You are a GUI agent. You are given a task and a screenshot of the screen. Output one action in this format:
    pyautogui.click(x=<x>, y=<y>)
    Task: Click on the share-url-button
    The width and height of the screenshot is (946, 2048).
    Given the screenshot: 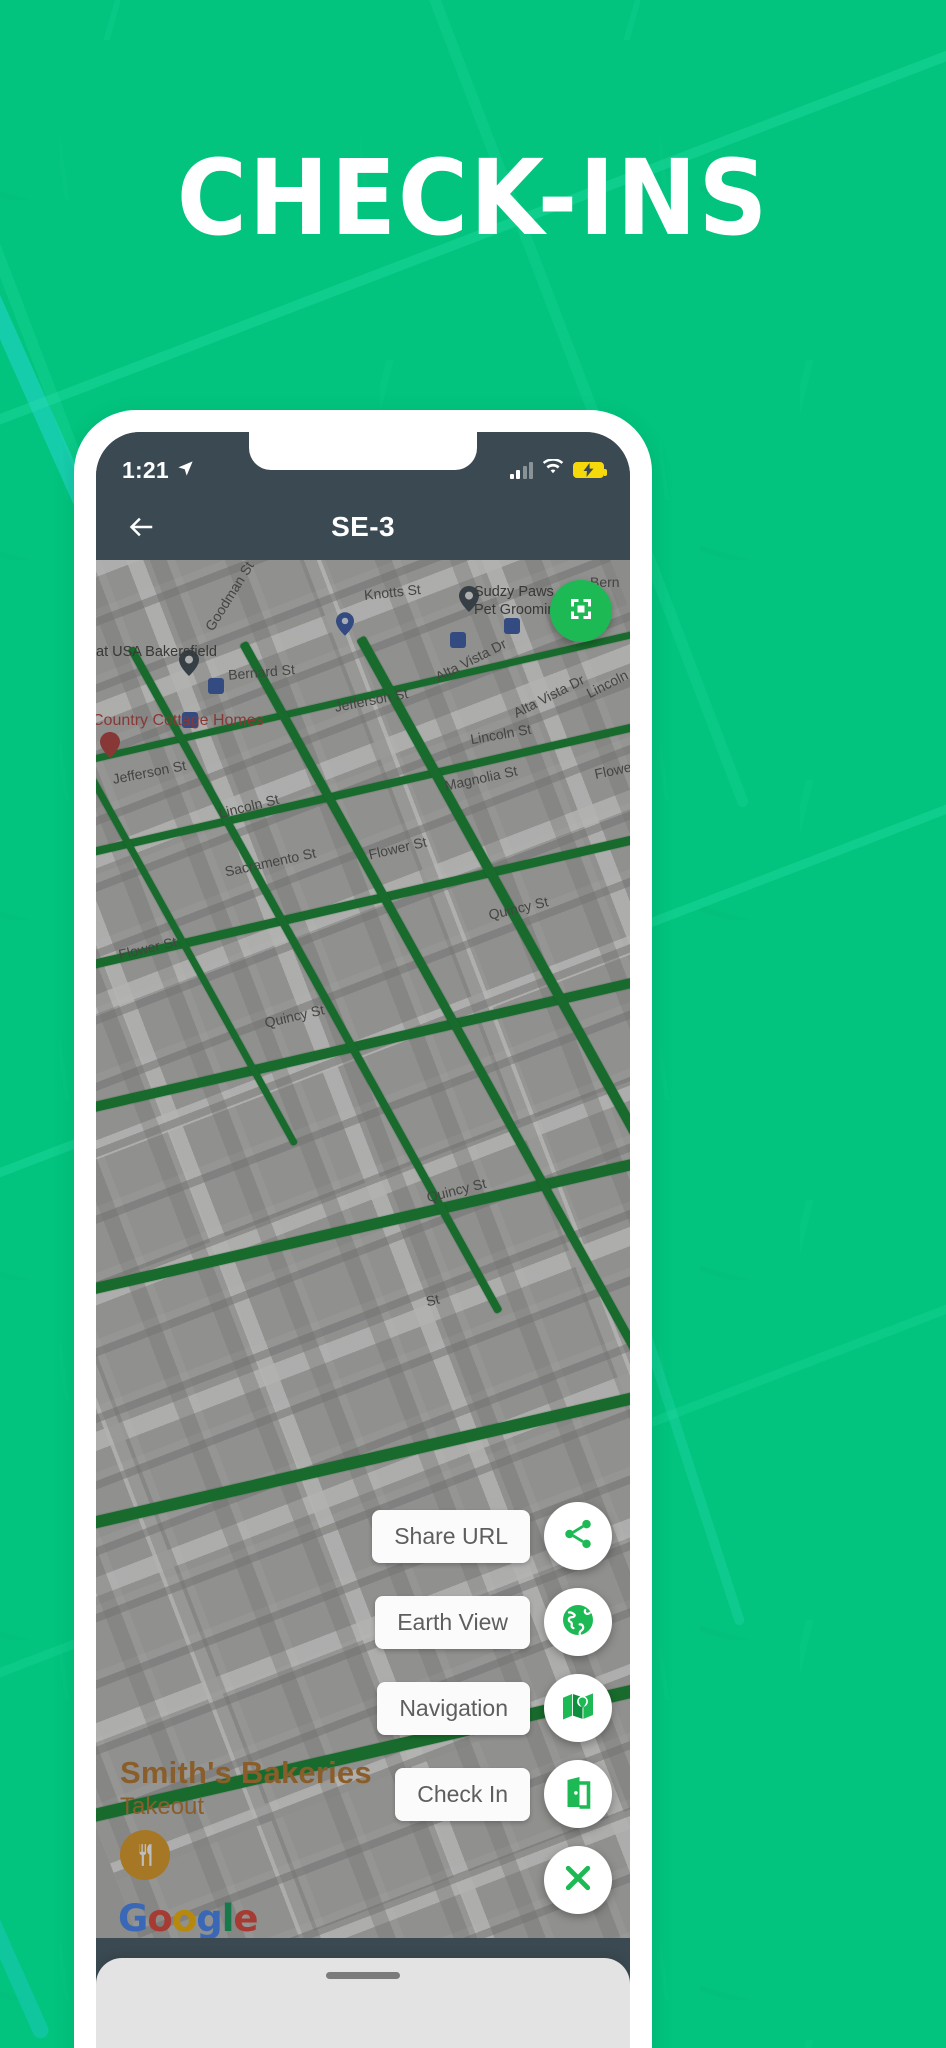 What is the action you would take?
    pyautogui.click(x=578, y=1536)
    